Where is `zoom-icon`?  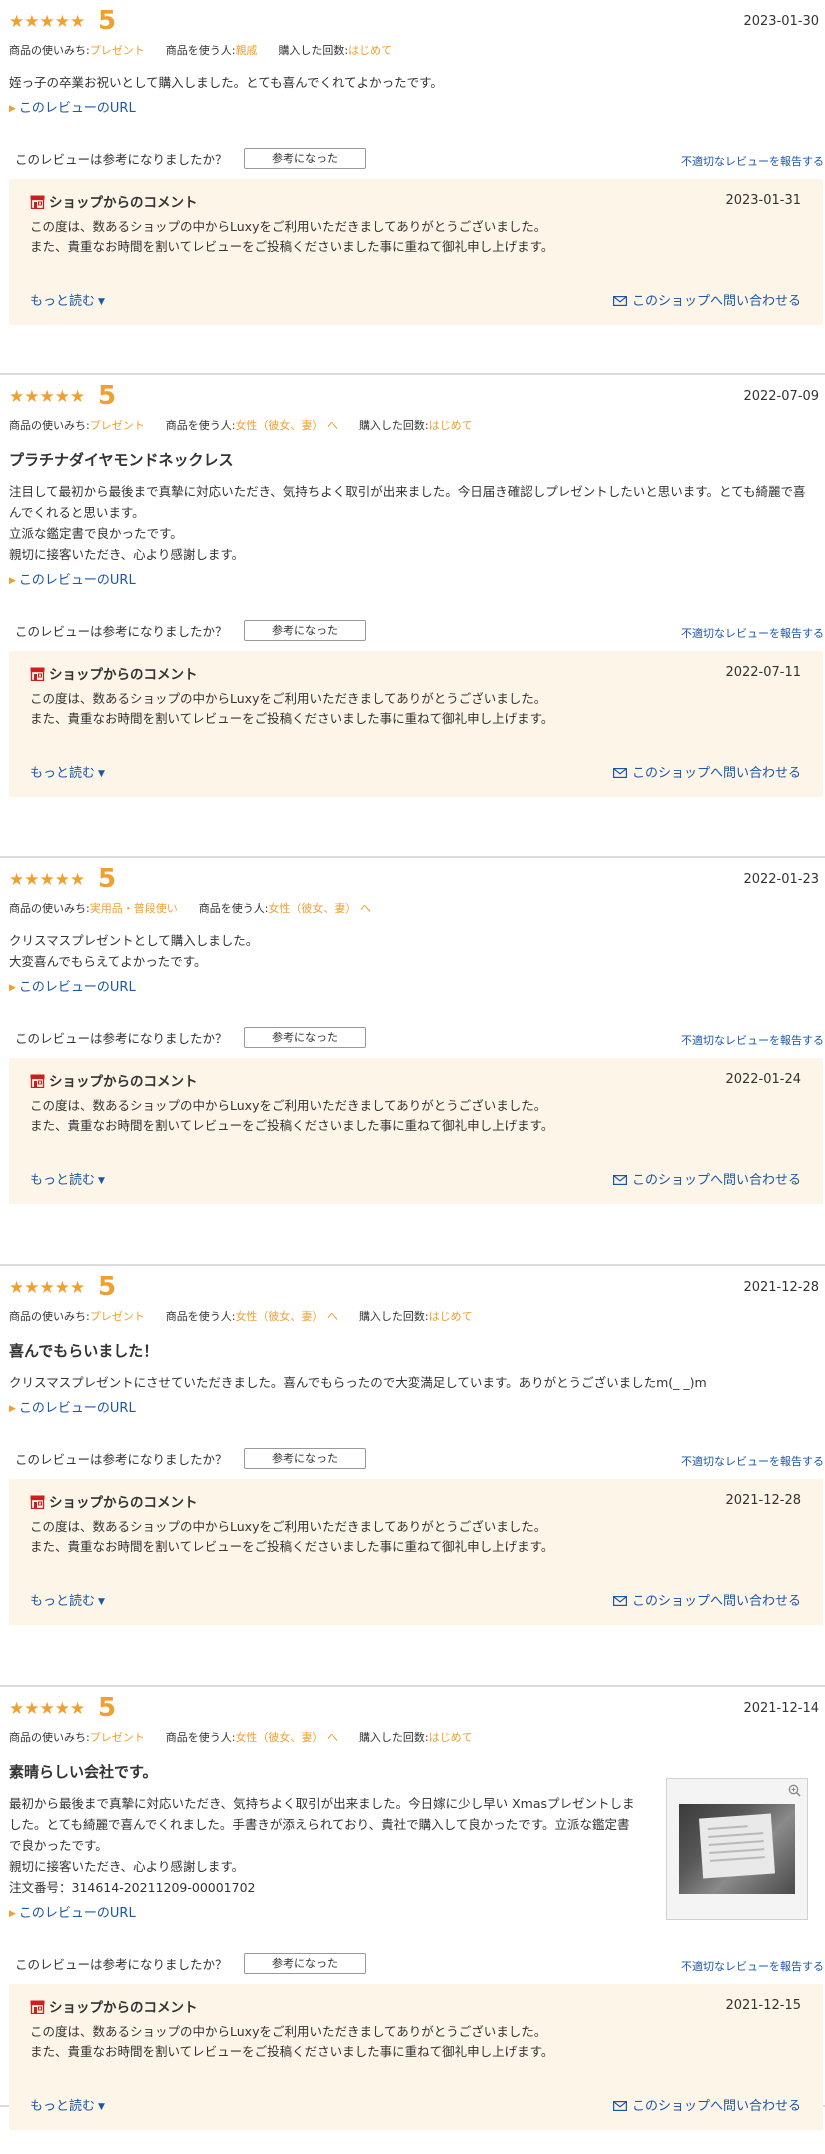
zoom-icon is located at coordinates (794, 1790).